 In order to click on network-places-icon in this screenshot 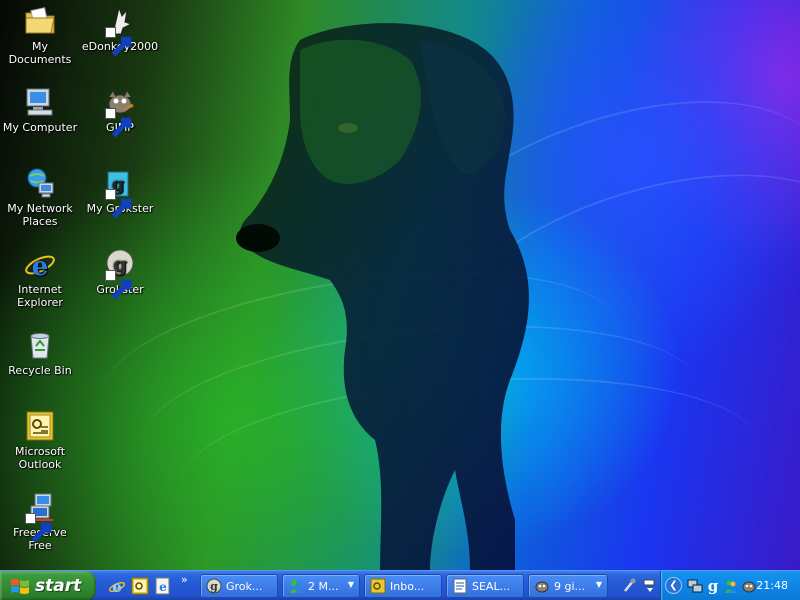, I will do `click(40, 183)`.